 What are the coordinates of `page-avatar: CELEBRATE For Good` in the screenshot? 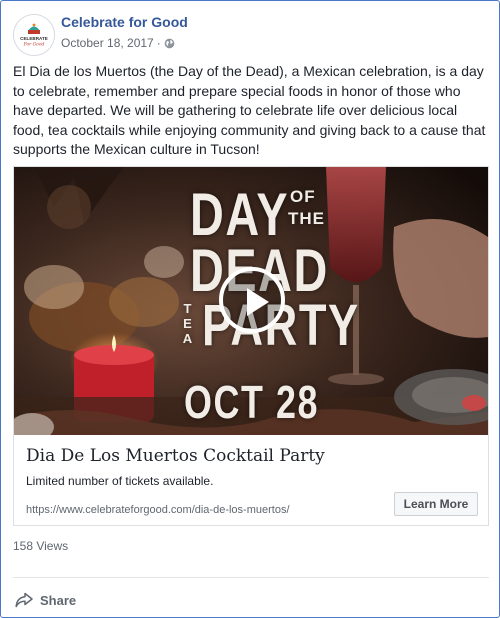 It's located at (34, 35).